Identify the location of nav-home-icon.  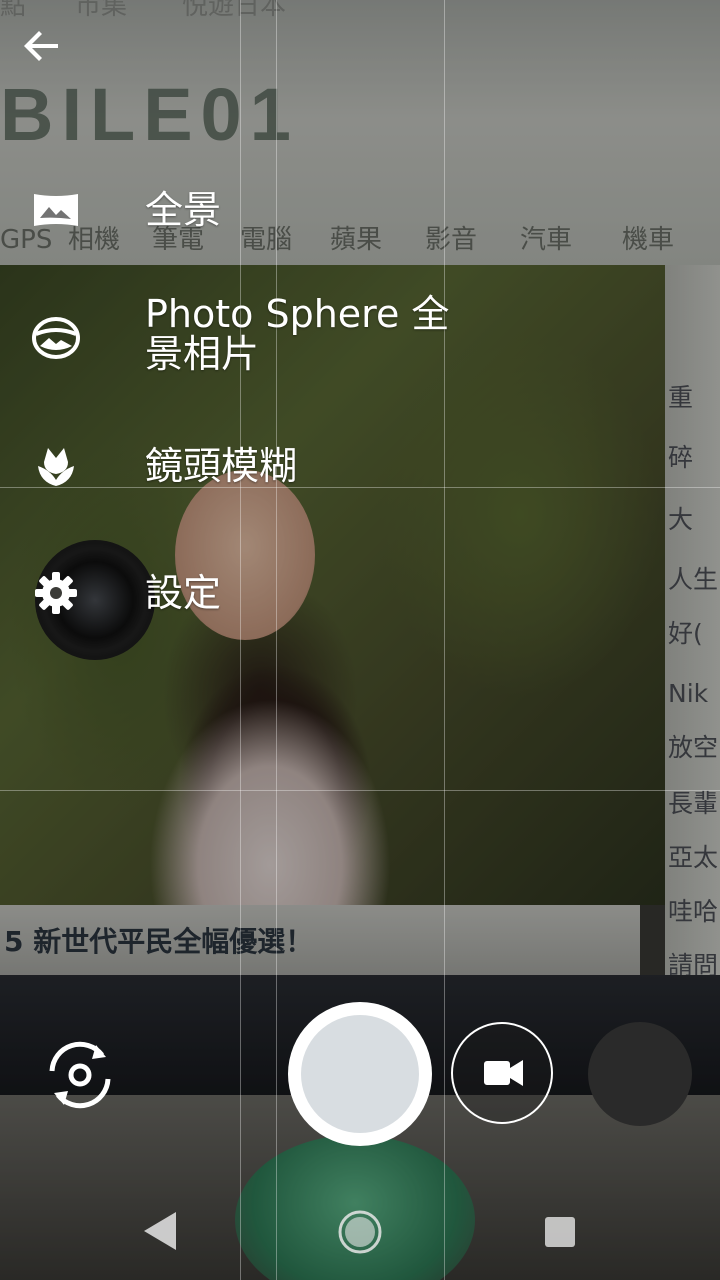
(360, 1232).